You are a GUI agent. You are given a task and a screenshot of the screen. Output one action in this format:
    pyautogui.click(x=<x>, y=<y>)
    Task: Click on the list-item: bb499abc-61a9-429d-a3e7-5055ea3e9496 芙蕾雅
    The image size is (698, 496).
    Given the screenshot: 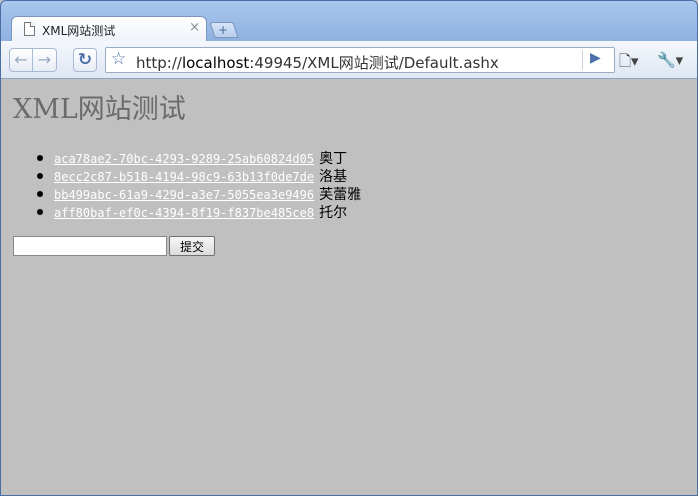 What is the action you would take?
    pyautogui.click(x=199, y=194)
    